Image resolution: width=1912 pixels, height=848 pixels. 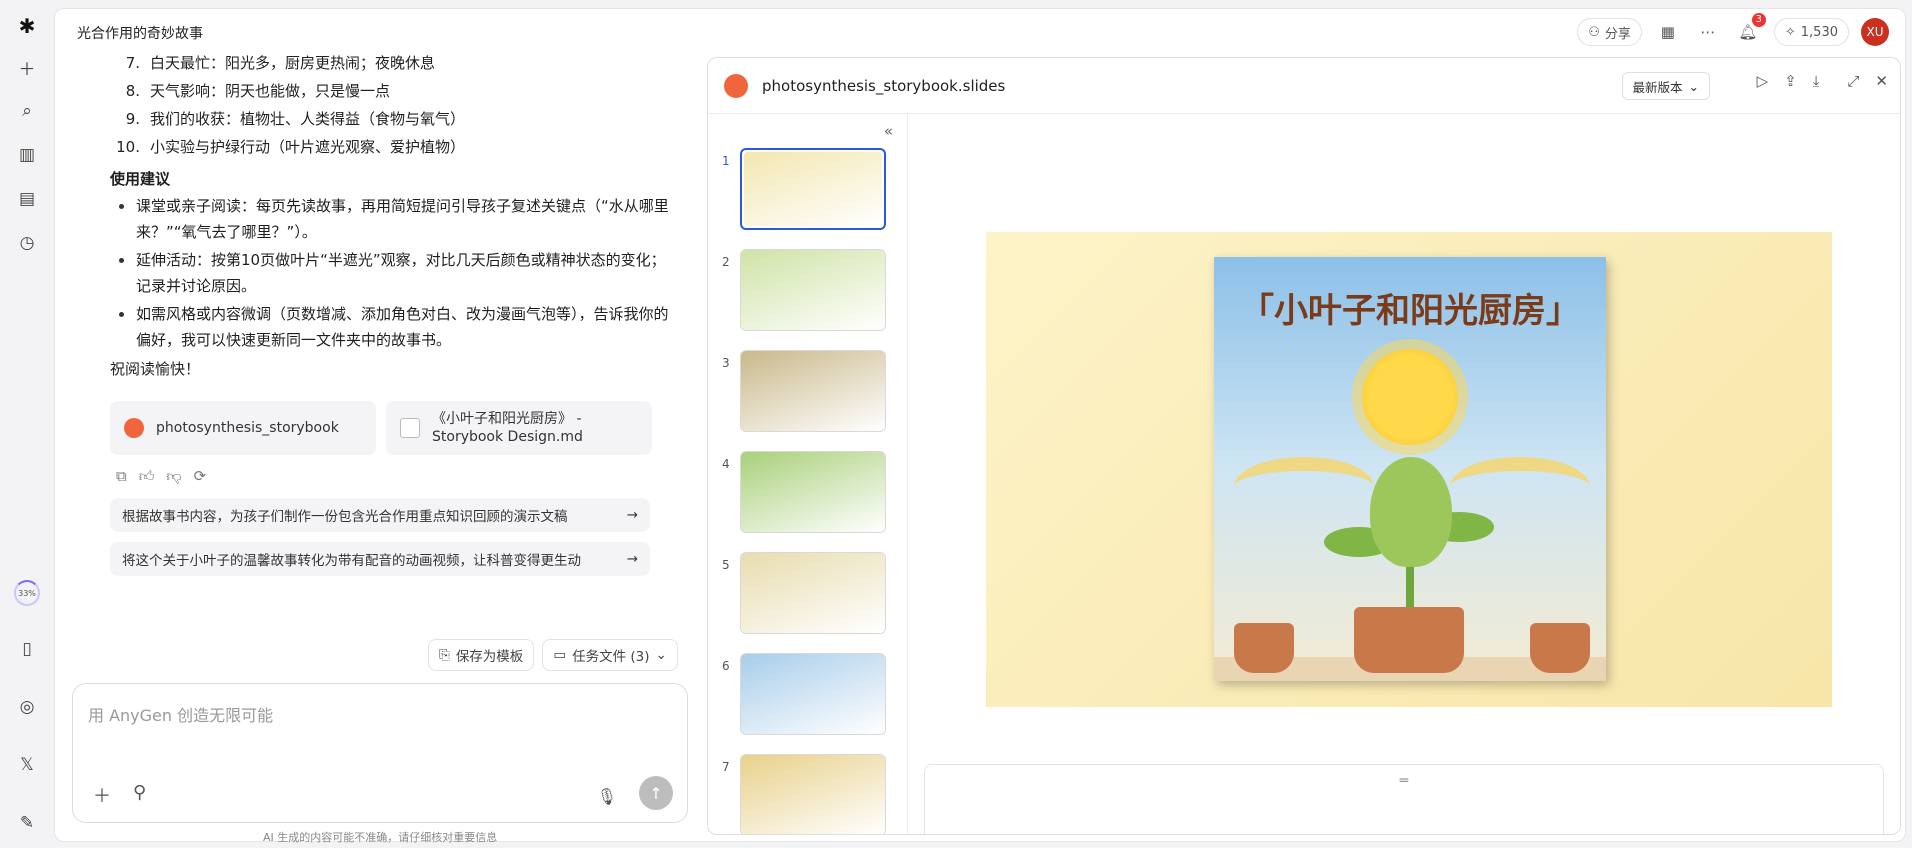 I want to click on chevron-down-icon: ⌄, so click(x=661, y=655).